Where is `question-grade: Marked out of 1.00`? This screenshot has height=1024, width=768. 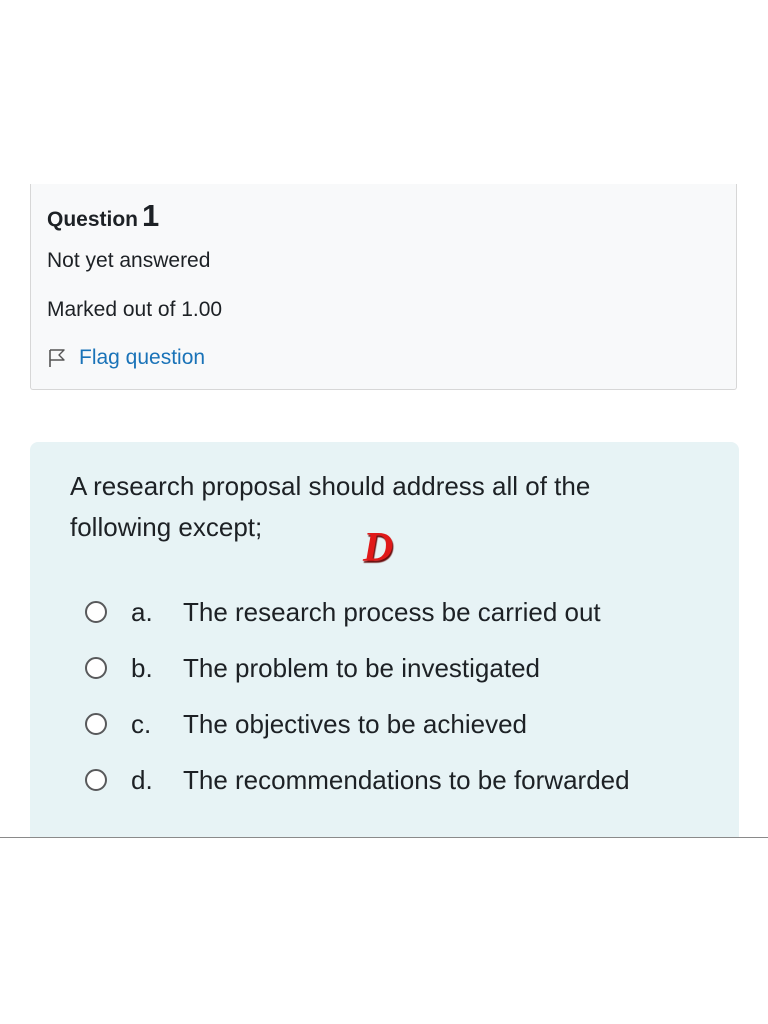
question-grade: Marked out of 1.00 is located at coordinates (135, 309).